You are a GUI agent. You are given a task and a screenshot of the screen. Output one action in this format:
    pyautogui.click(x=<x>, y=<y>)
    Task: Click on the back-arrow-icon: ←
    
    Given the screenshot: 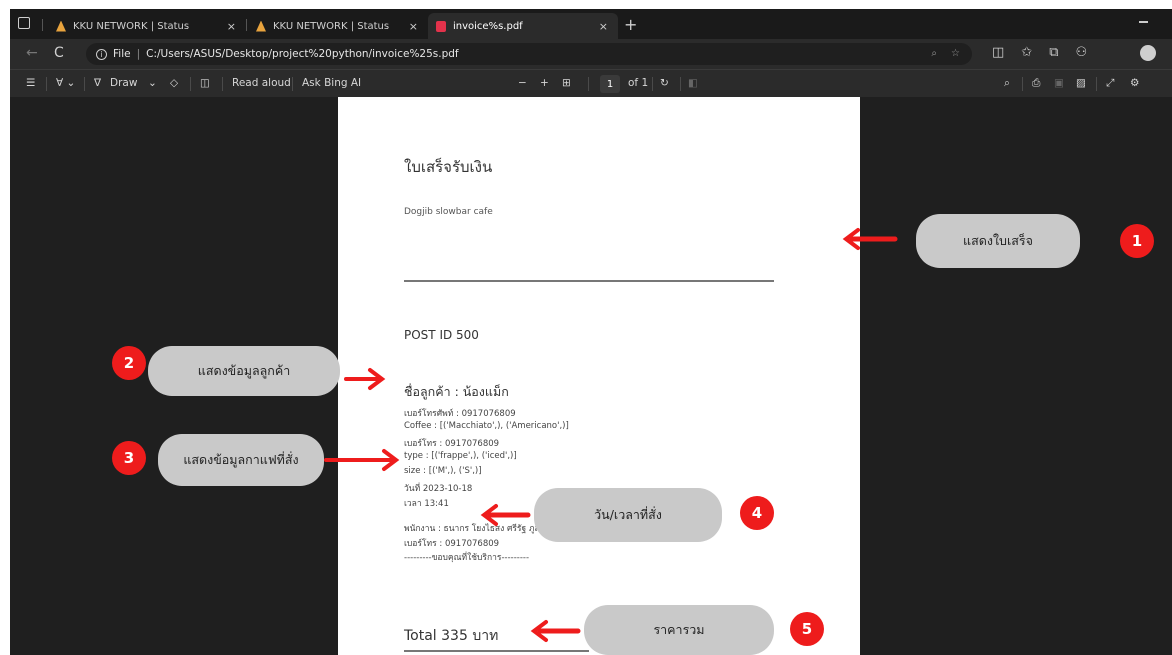 What is the action you would take?
    pyautogui.click(x=32, y=53)
    